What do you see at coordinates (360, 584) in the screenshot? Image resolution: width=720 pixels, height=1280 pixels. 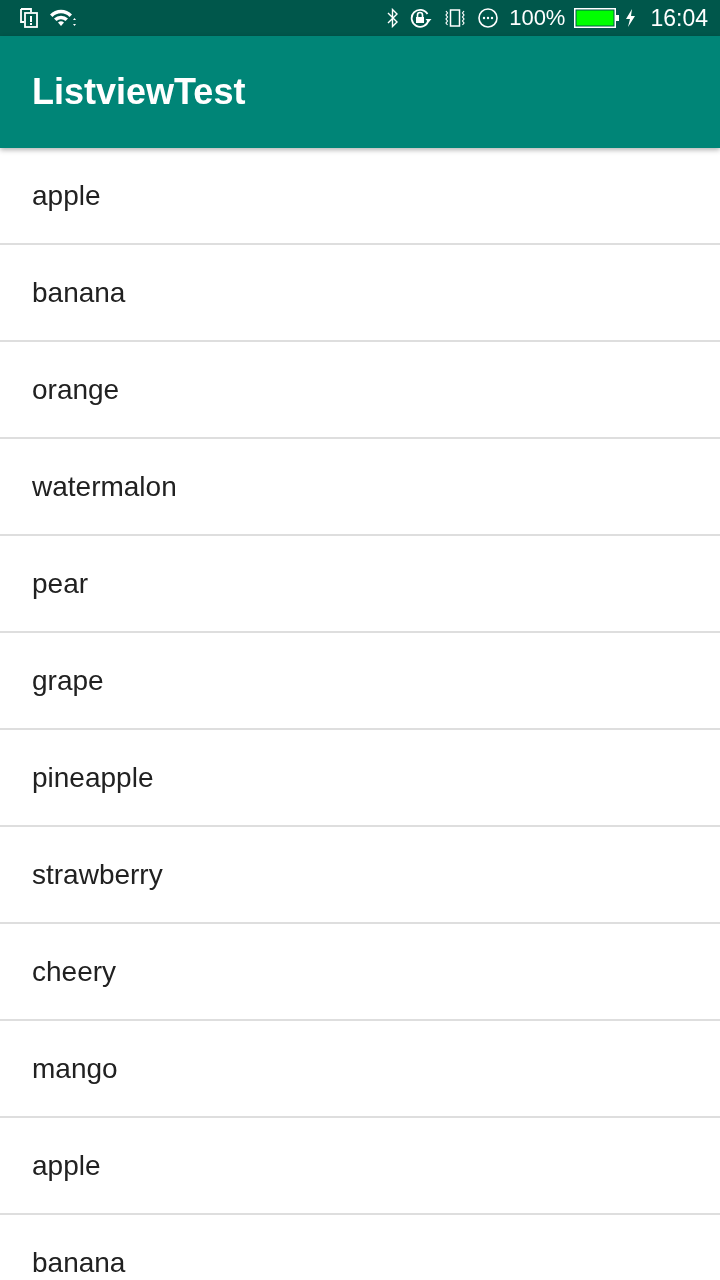 I see `list-item: pear` at bounding box center [360, 584].